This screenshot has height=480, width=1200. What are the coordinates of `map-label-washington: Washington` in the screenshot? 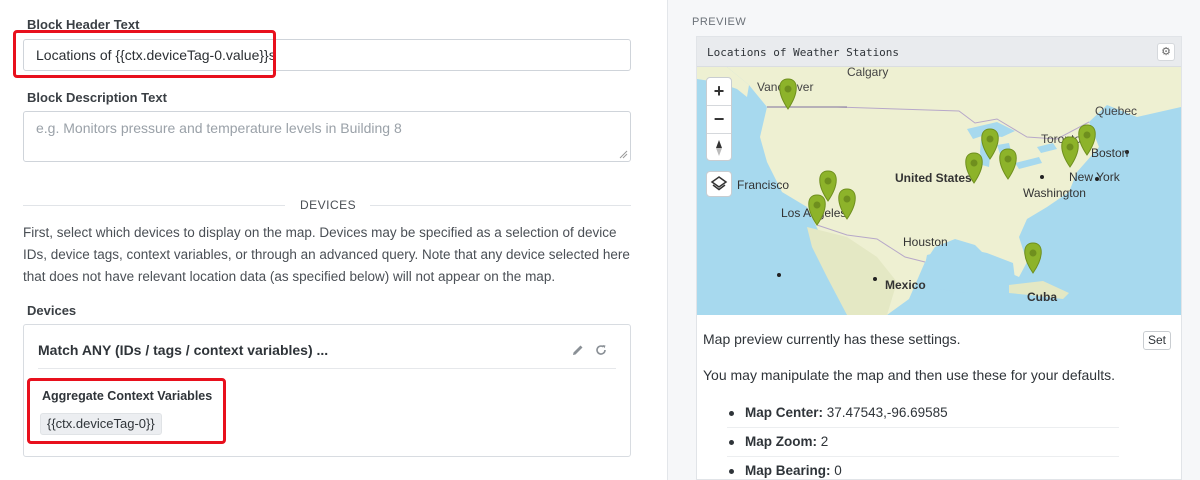 It's located at (1054, 193).